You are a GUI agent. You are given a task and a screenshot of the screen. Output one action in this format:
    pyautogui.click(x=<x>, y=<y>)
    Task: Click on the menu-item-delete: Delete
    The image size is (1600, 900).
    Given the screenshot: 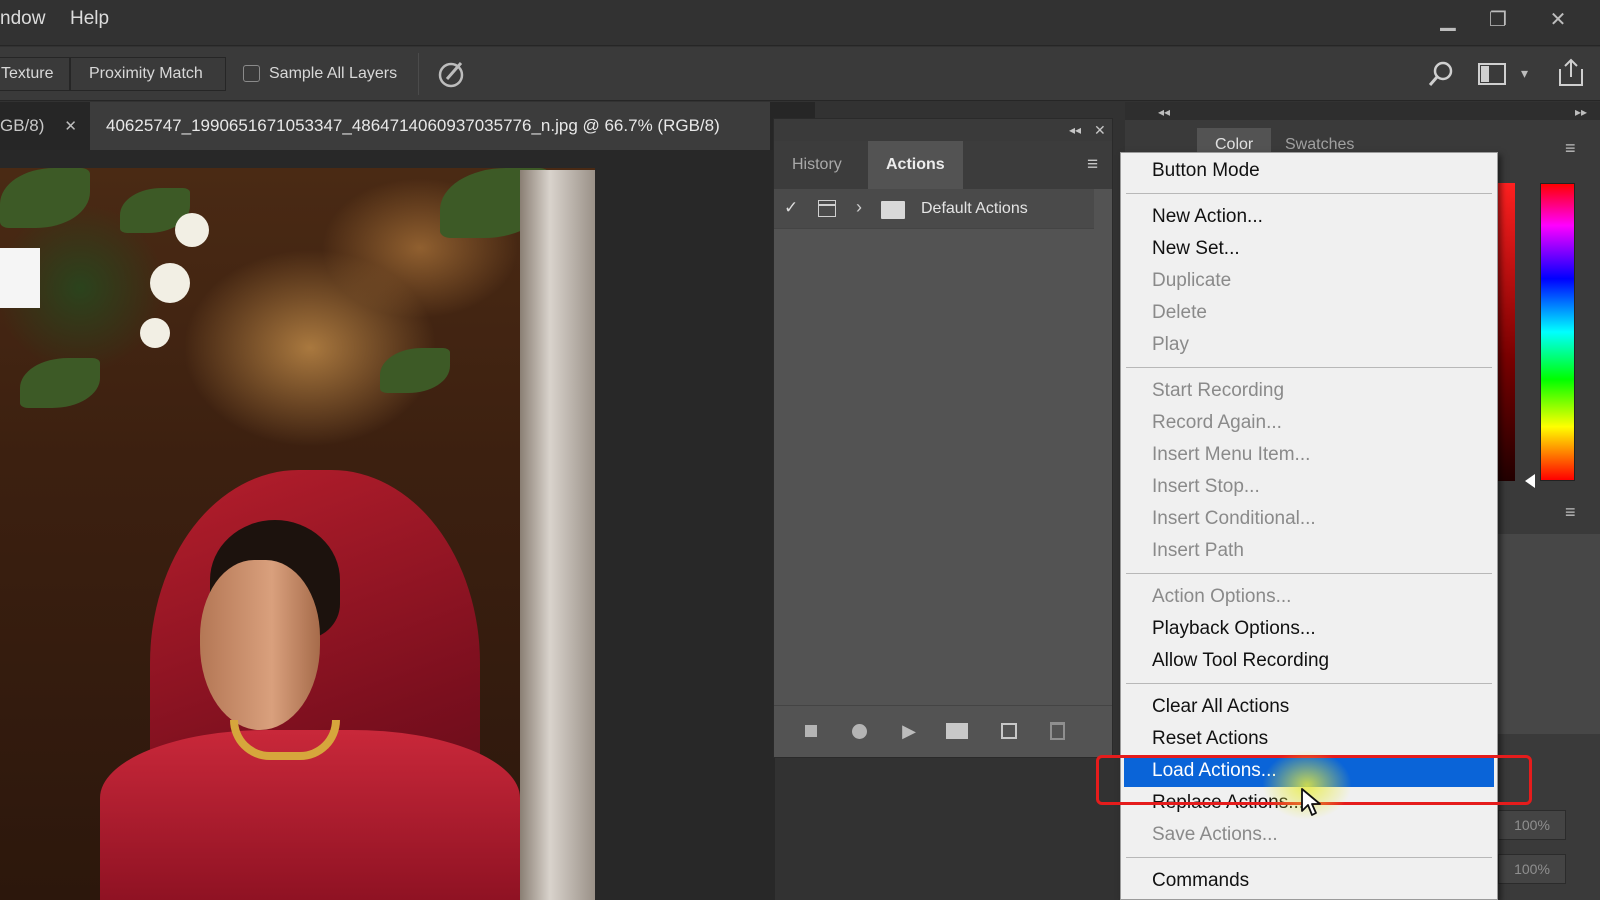 What is the action you would take?
    pyautogui.click(x=1309, y=313)
    